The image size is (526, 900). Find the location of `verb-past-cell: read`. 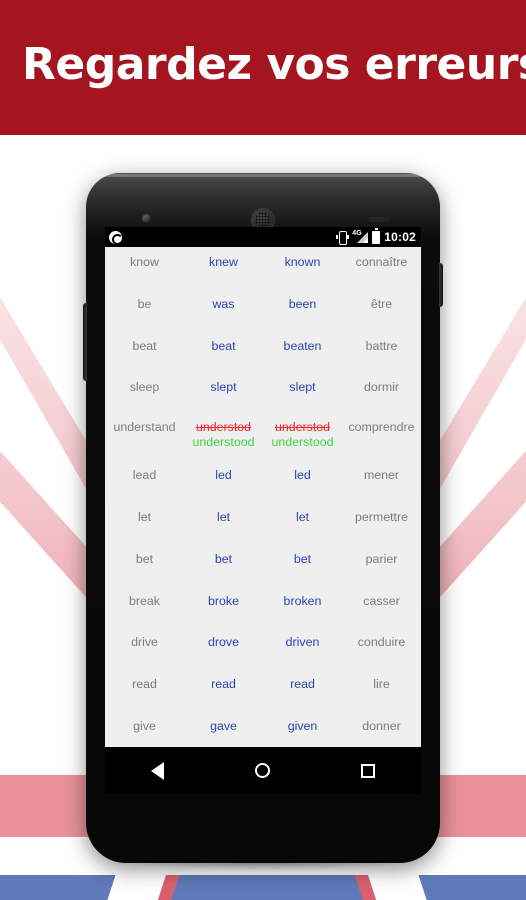

verb-past-cell: read is located at coordinates (223, 684).